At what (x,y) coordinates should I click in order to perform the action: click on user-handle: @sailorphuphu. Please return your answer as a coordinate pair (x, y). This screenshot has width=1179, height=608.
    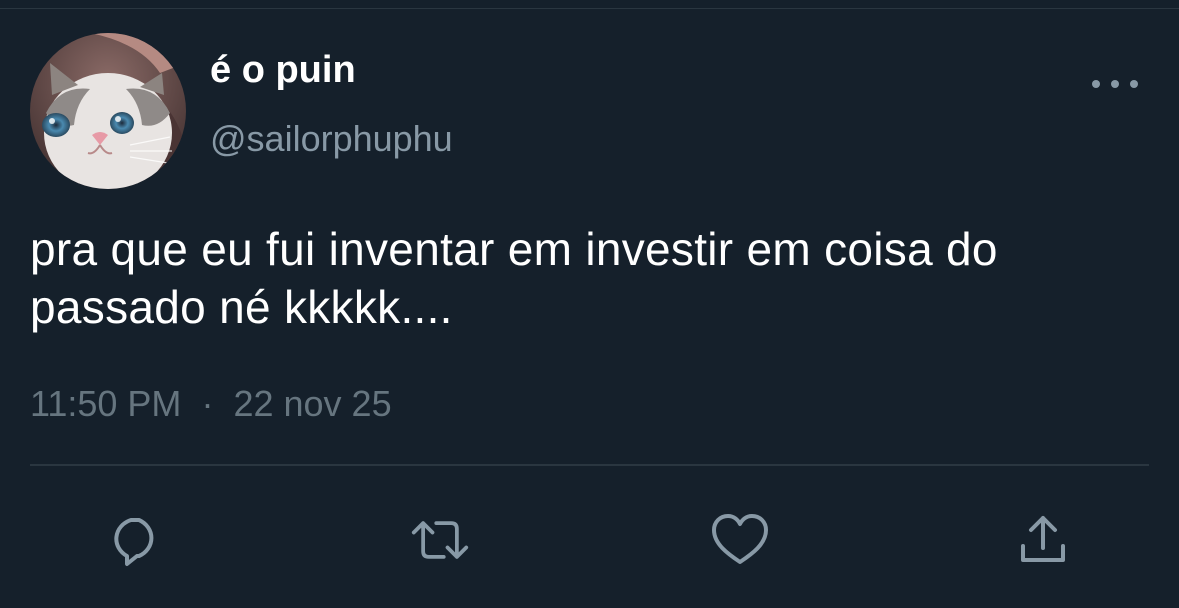
    Looking at the image, I should click on (331, 139).